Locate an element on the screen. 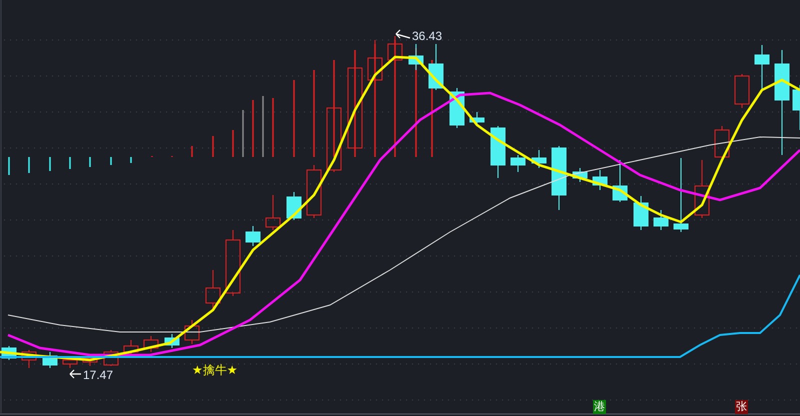 This screenshot has width=800, height=416. market-tag: 张 is located at coordinates (741, 407).